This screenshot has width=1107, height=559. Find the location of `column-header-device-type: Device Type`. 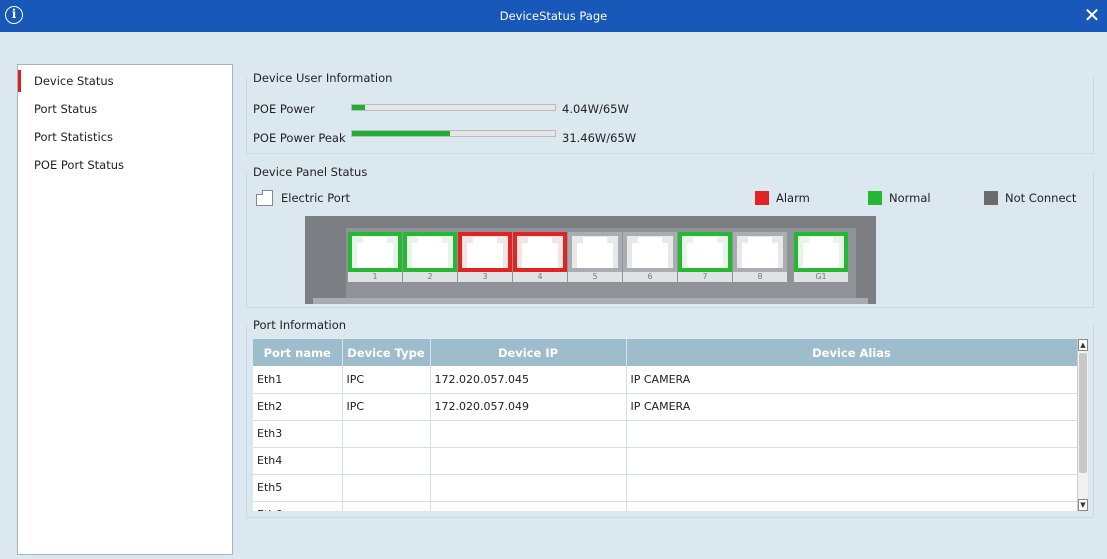

column-header-device-type: Device Type is located at coordinates (386, 352).